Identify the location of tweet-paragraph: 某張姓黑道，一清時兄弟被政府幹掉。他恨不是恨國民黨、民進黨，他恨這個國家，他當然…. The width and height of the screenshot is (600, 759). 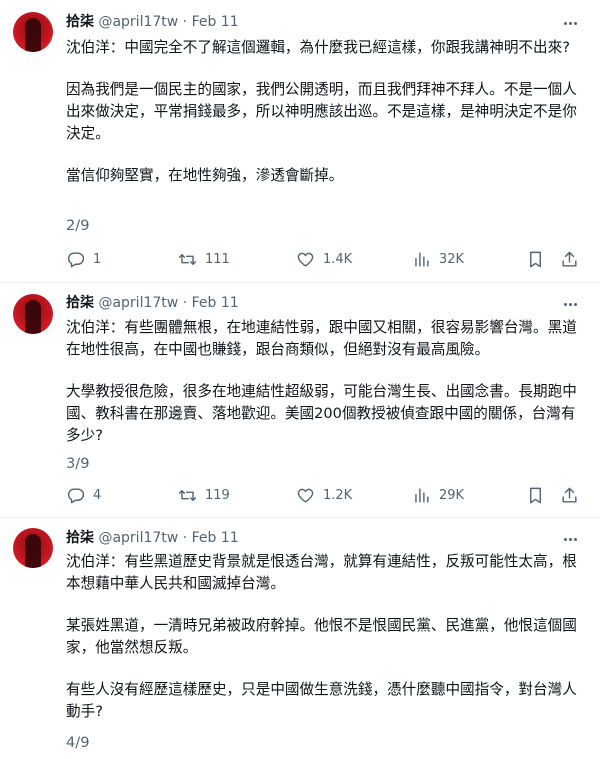
(321, 636).